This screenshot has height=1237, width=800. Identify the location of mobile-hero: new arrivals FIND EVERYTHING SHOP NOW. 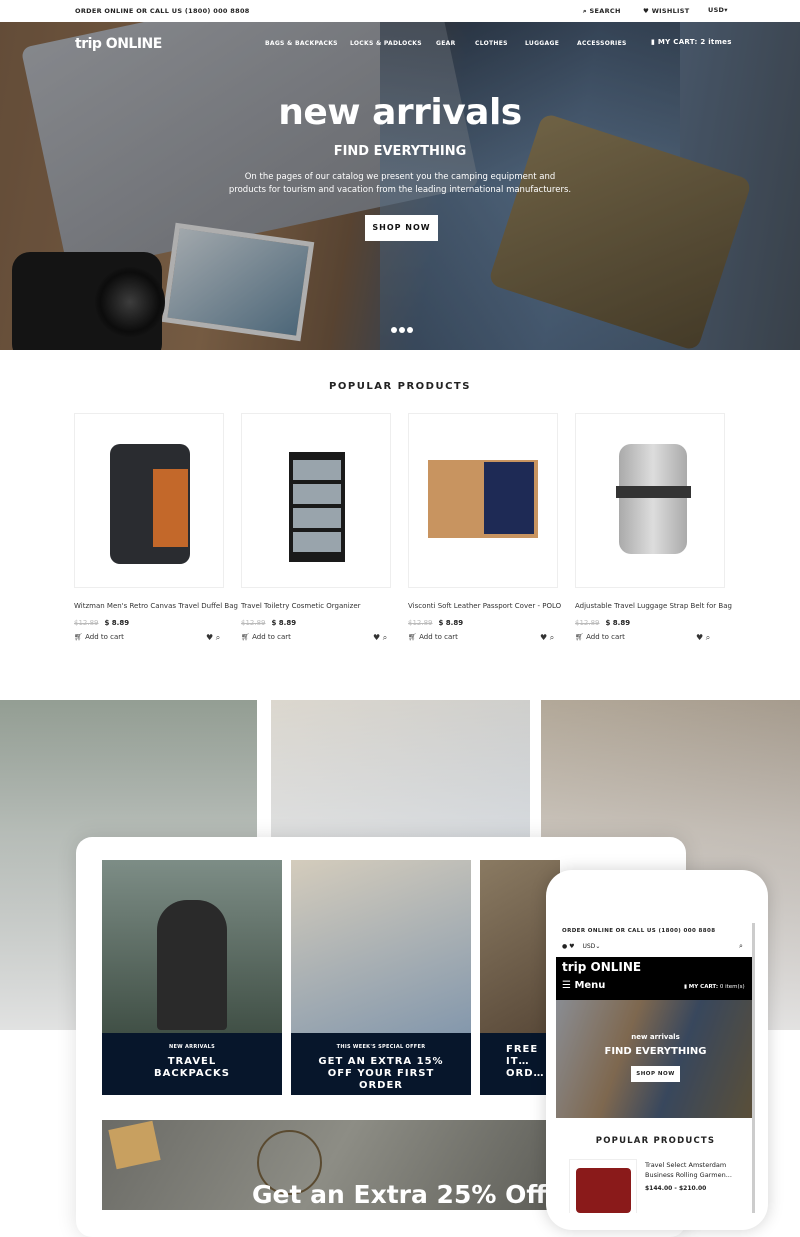
(654, 1059).